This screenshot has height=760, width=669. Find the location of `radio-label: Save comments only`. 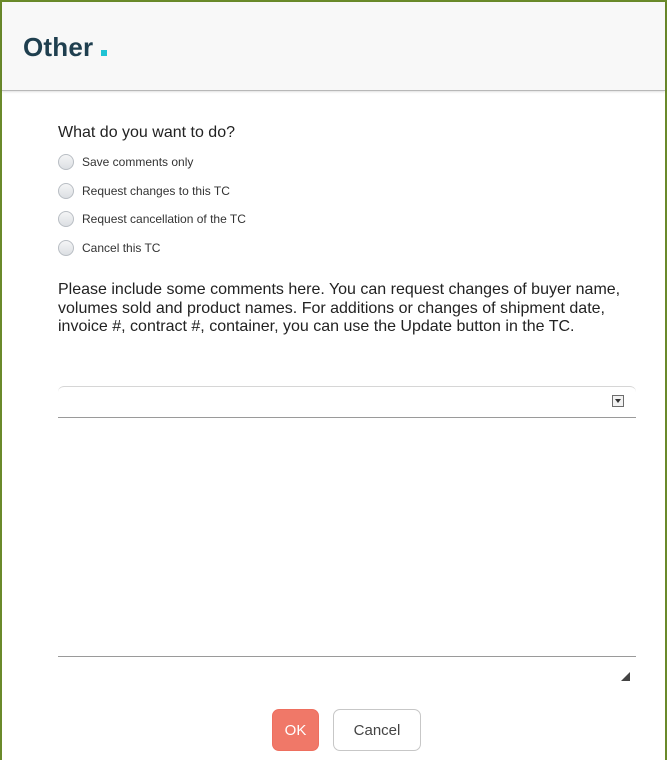

radio-label: Save comments only is located at coordinates (138, 162).